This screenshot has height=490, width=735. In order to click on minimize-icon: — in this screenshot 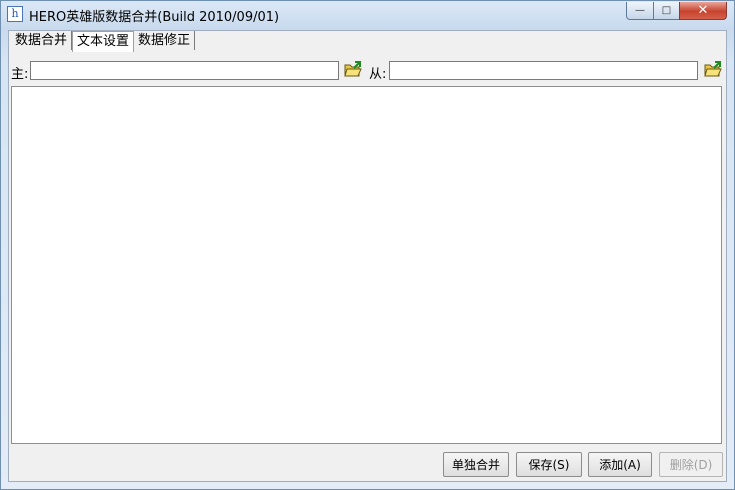, I will do `click(640, 10)`.